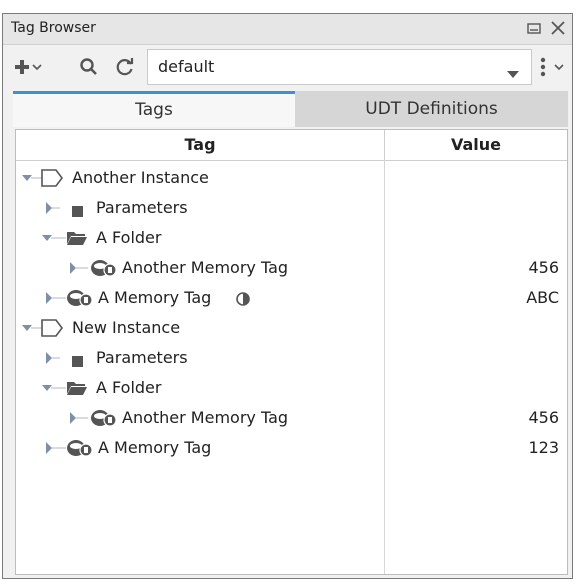 This screenshot has width=576, height=582. I want to click on tag-provider-value: default, so click(186, 66).